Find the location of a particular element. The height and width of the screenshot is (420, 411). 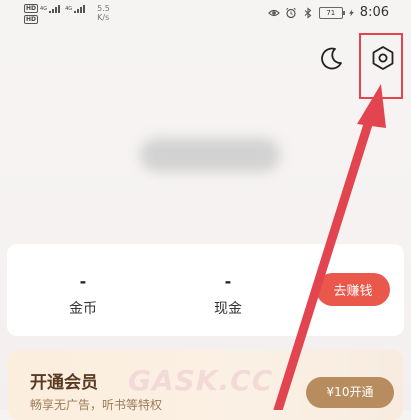

blurred-username is located at coordinates (210, 155).